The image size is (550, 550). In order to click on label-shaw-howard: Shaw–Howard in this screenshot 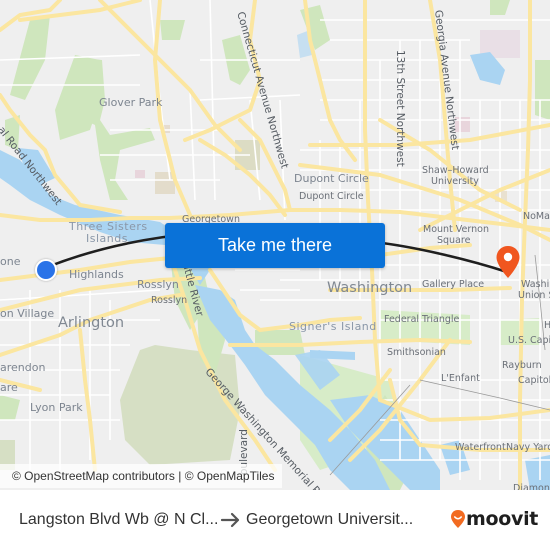, I will do `click(455, 170)`.